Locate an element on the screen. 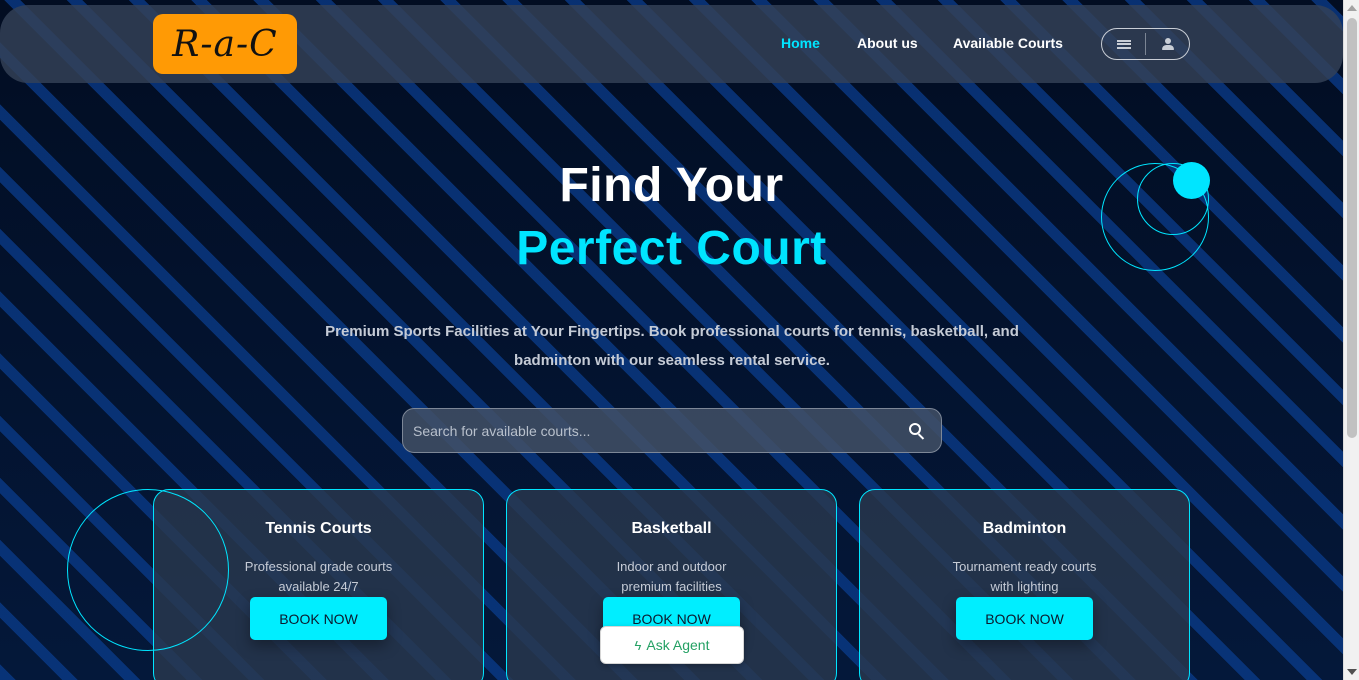 The height and width of the screenshot is (680, 1359). book-now-button-badminton: BOOK NOW is located at coordinates (1024, 618).